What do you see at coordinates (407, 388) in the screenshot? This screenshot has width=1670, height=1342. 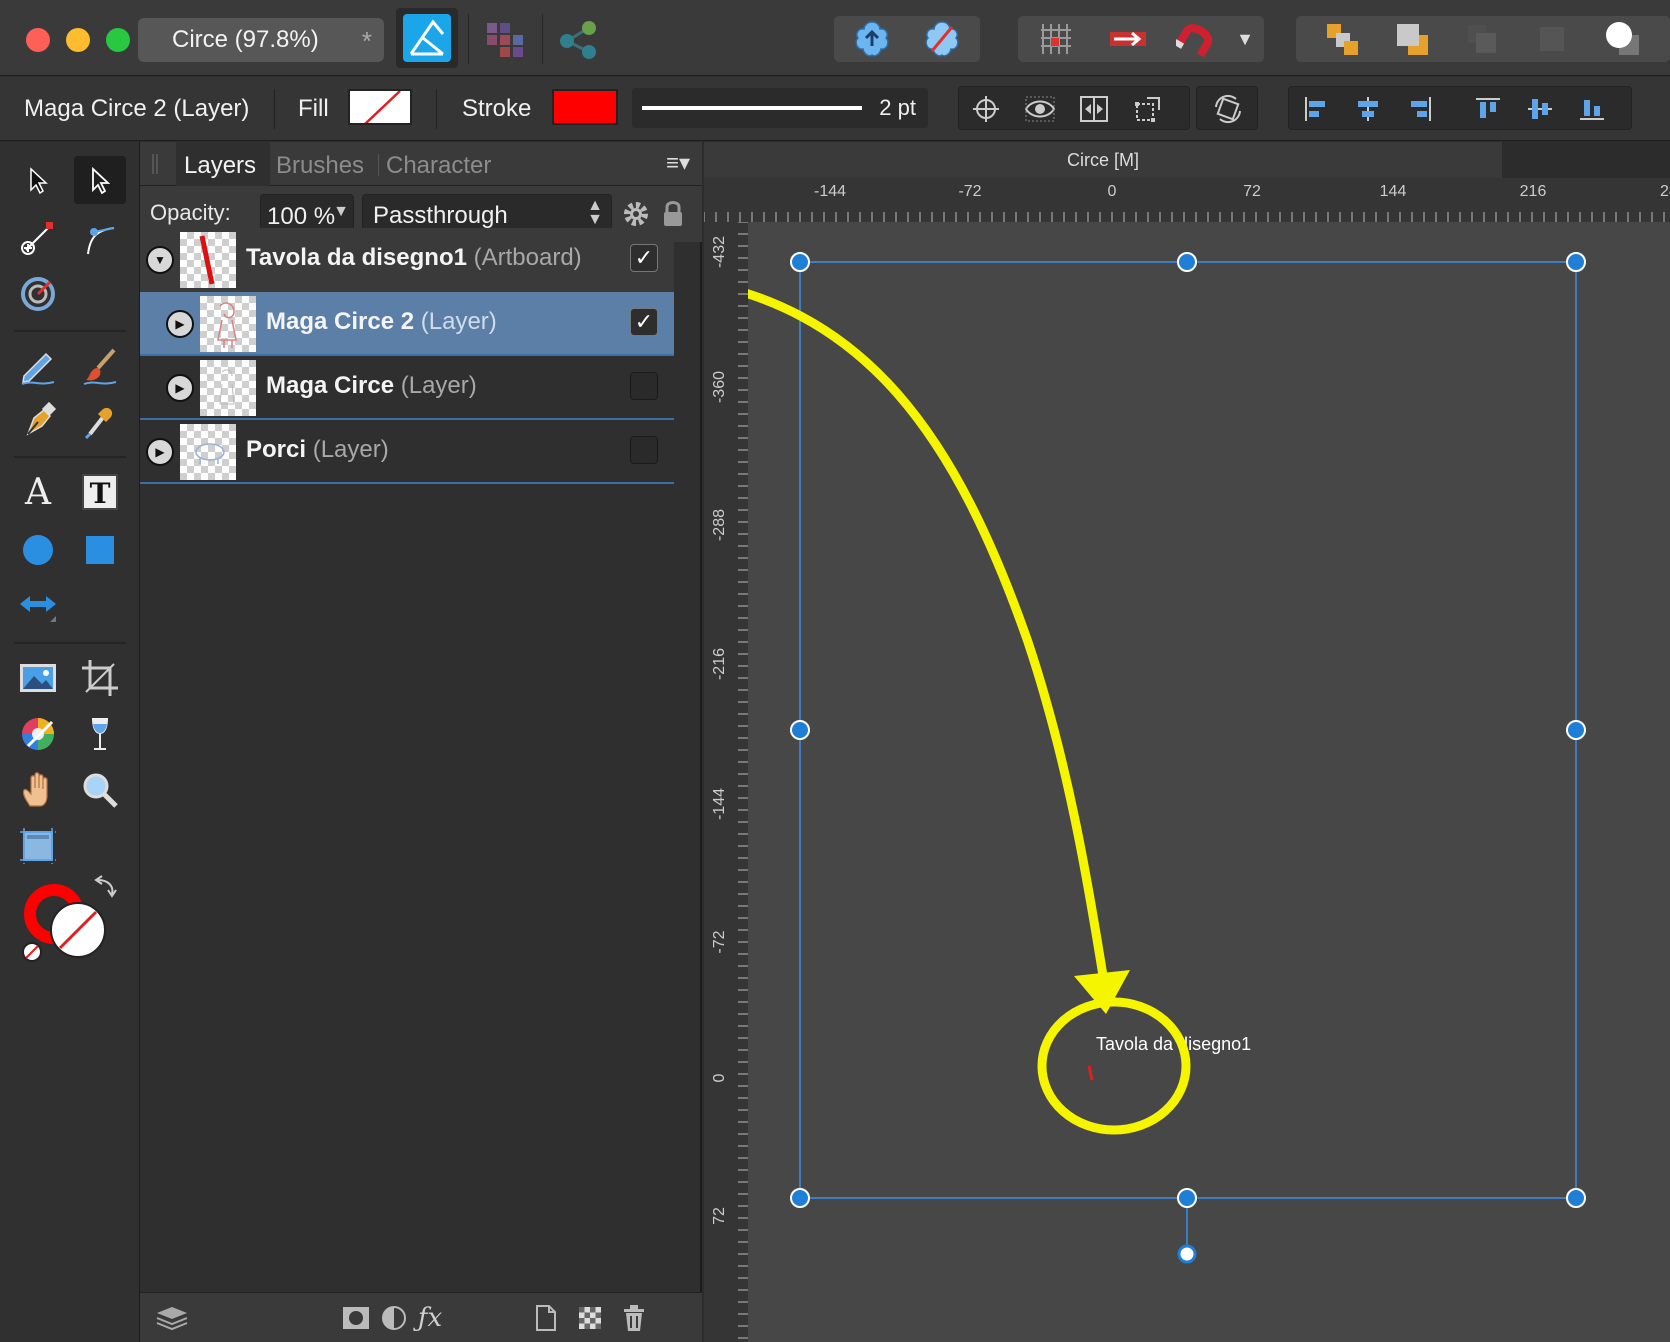 I see `layer-row-maga-circe: ▶ Maga Circe (Layer)` at bounding box center [407, 388].